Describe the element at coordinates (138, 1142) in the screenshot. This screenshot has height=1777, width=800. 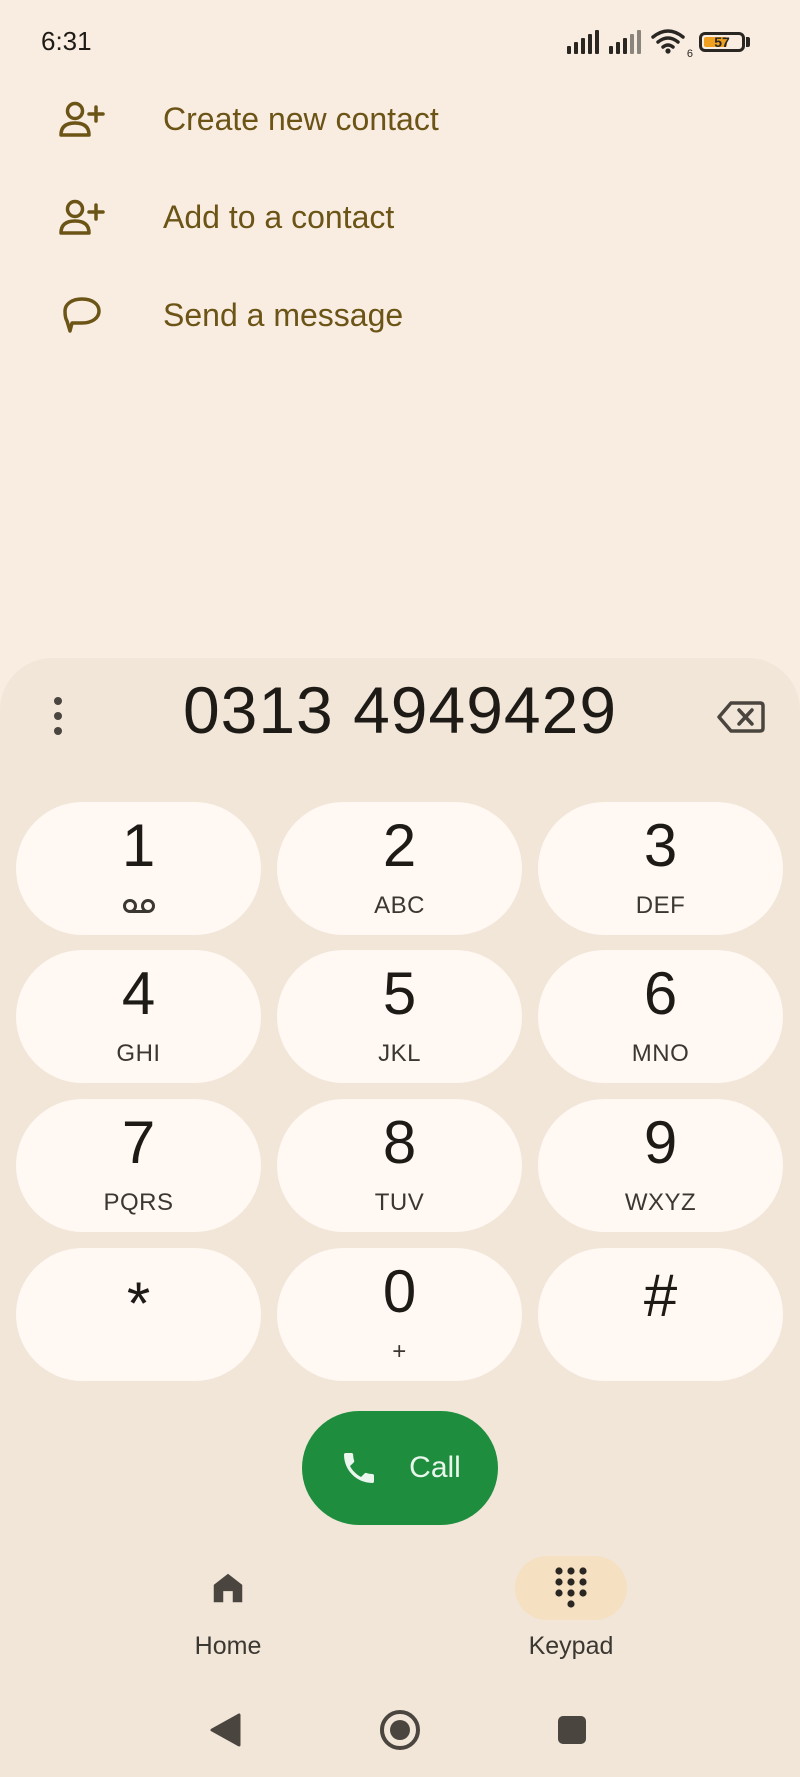
I see `key-digit: 7` at that location.